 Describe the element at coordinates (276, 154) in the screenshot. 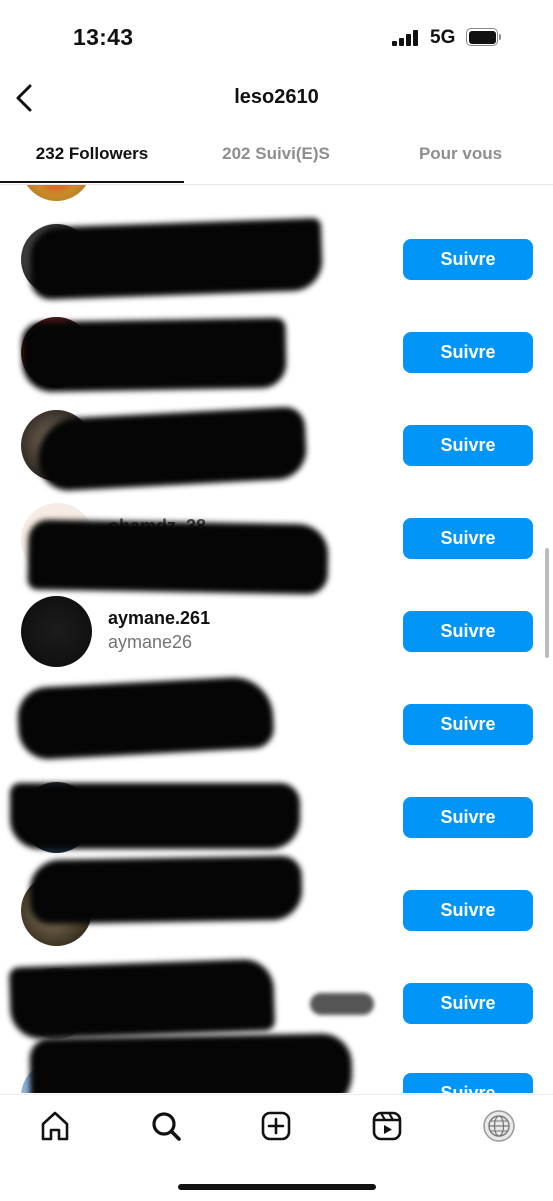

I see `tab-following: 202 Suivi(E)S` at that location.